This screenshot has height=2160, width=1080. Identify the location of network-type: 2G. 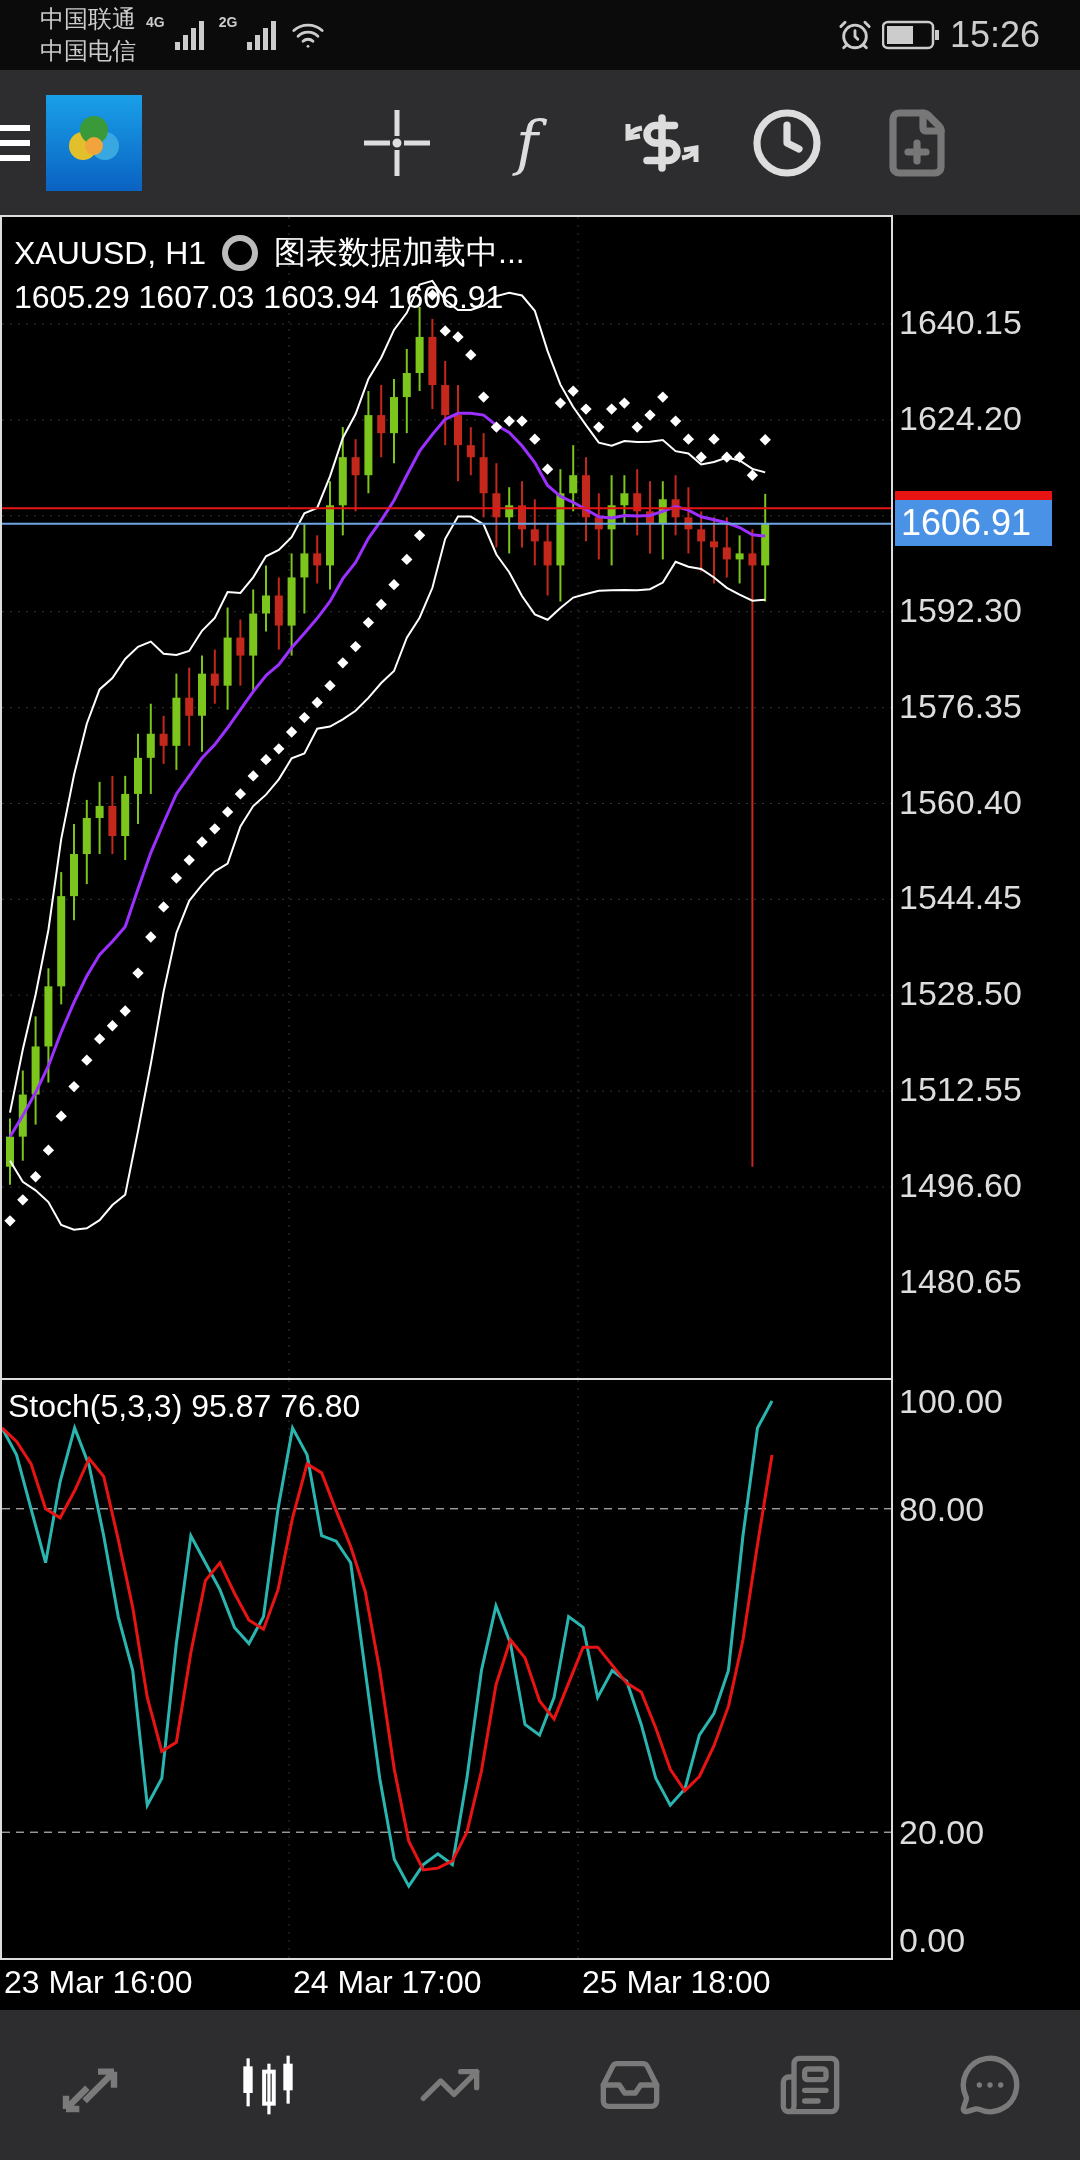
(228, 22).